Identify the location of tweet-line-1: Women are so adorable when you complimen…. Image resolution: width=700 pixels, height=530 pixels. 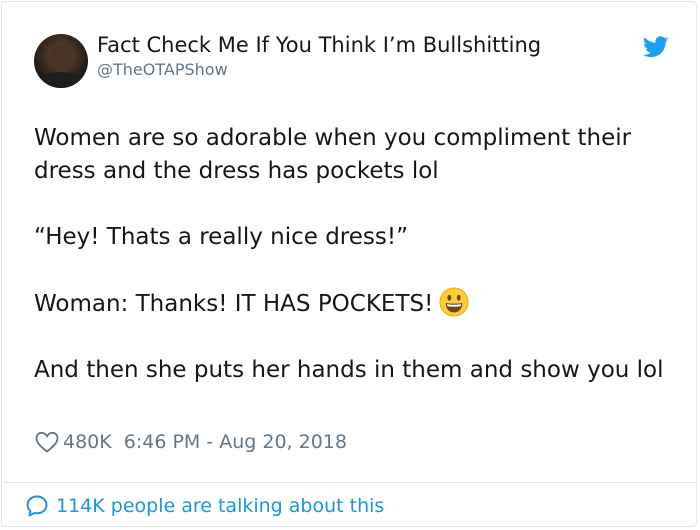
(333, 154).